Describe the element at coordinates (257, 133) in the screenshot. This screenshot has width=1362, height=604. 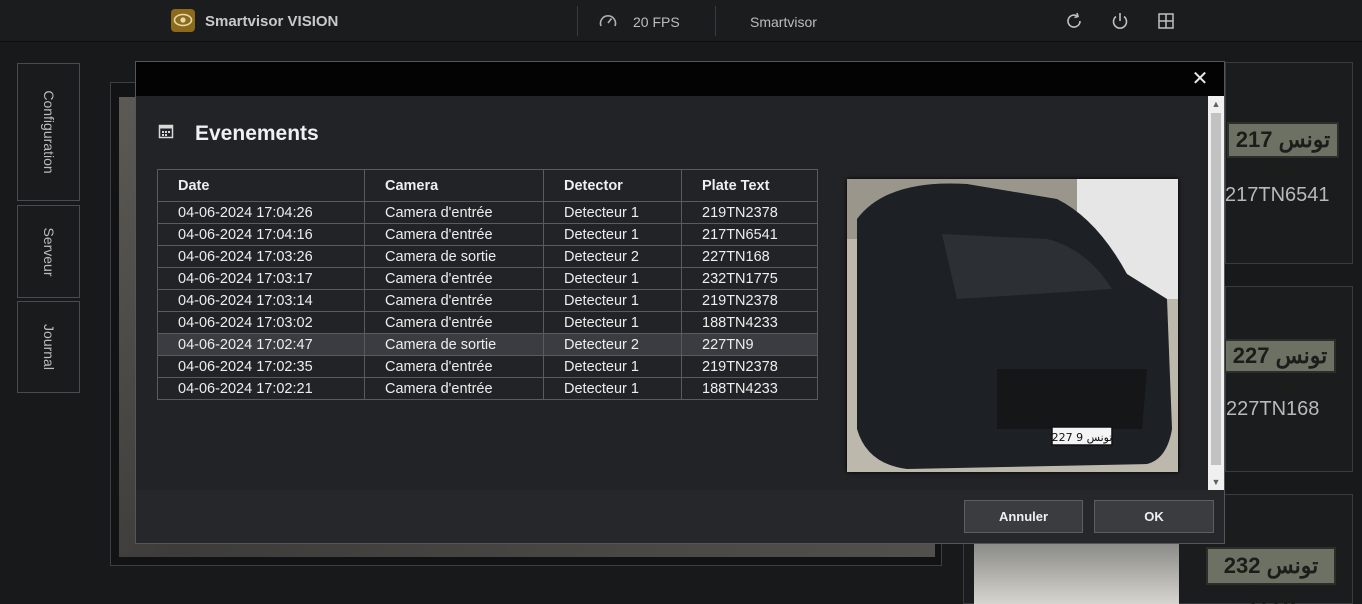
I see `dialog-title: Evenements` at that location.